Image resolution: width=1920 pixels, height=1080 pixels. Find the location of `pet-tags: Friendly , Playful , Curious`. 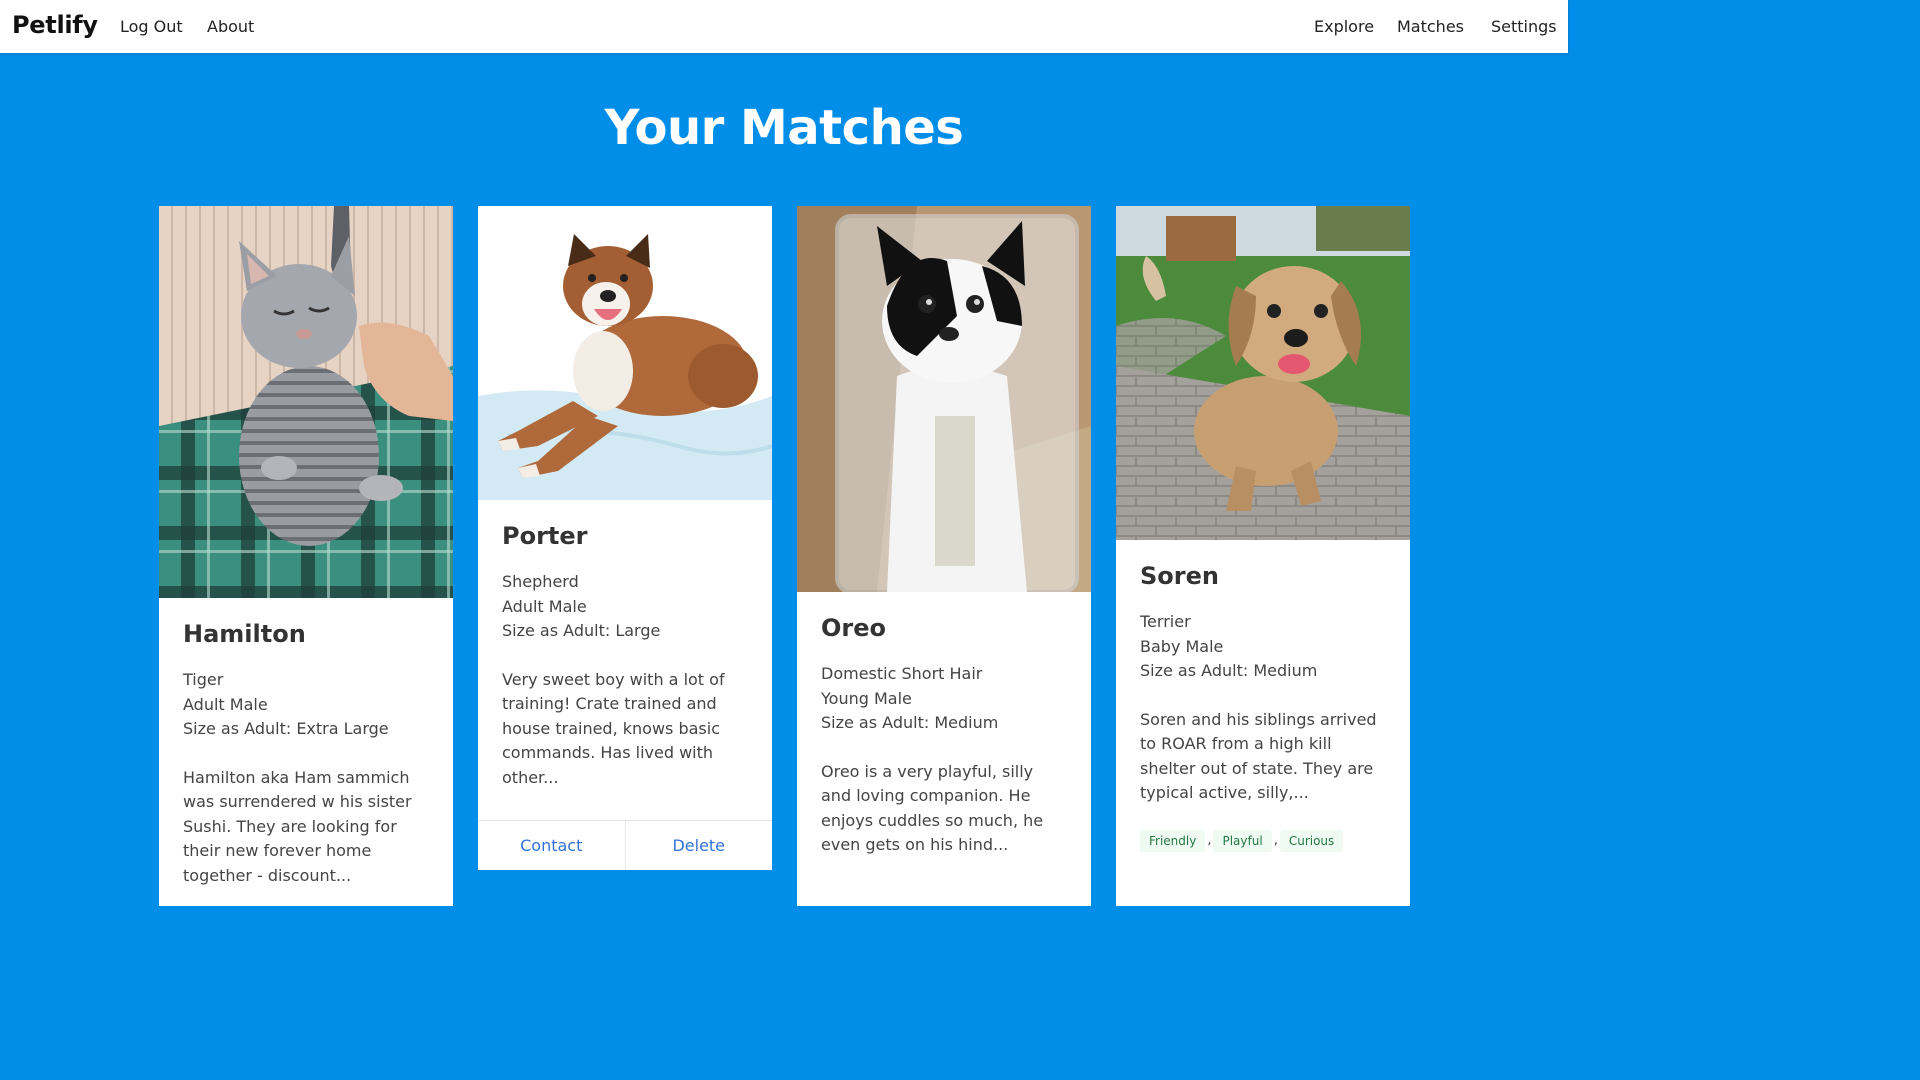

pet-tags: Friendly , Playful , Curious is located at coordinates (1263, 840).